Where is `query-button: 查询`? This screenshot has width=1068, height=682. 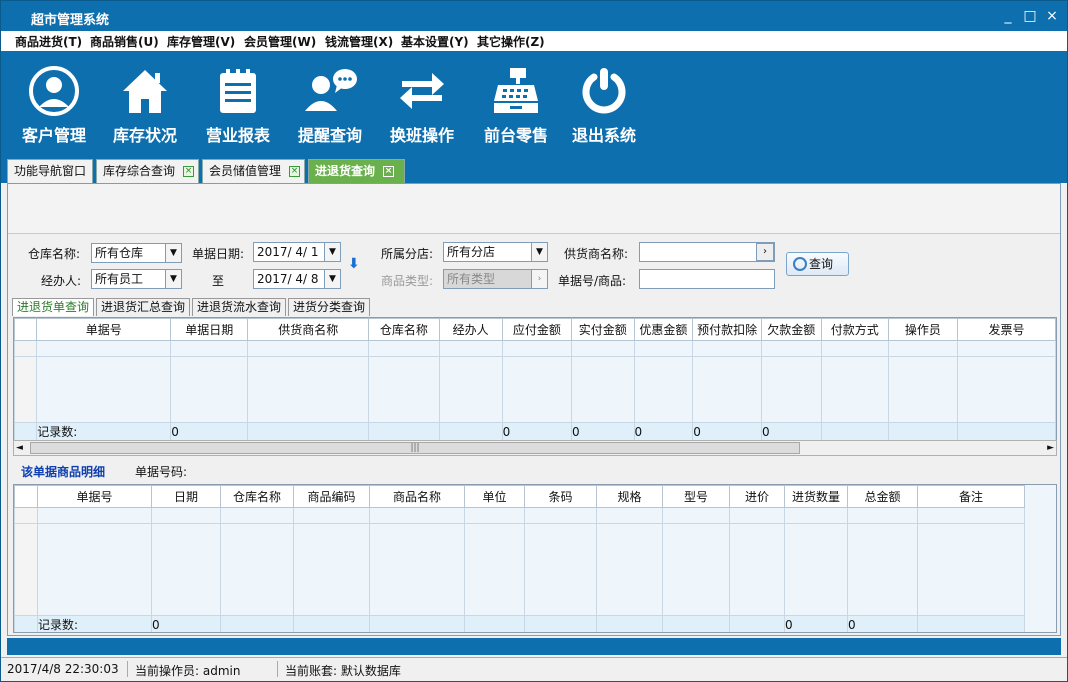
query-button: 查询 is located at coordinates (817, 264).